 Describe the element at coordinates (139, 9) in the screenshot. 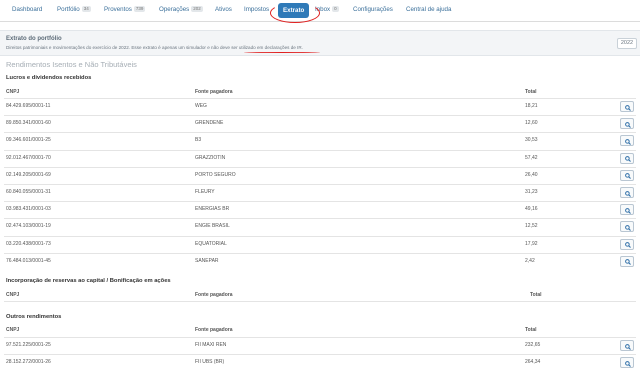

I see `count-badge: 739` at that location.